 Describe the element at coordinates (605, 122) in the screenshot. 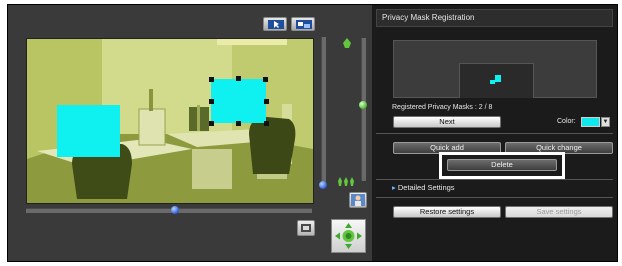

I see `color-dropdown: ▼` at that location.